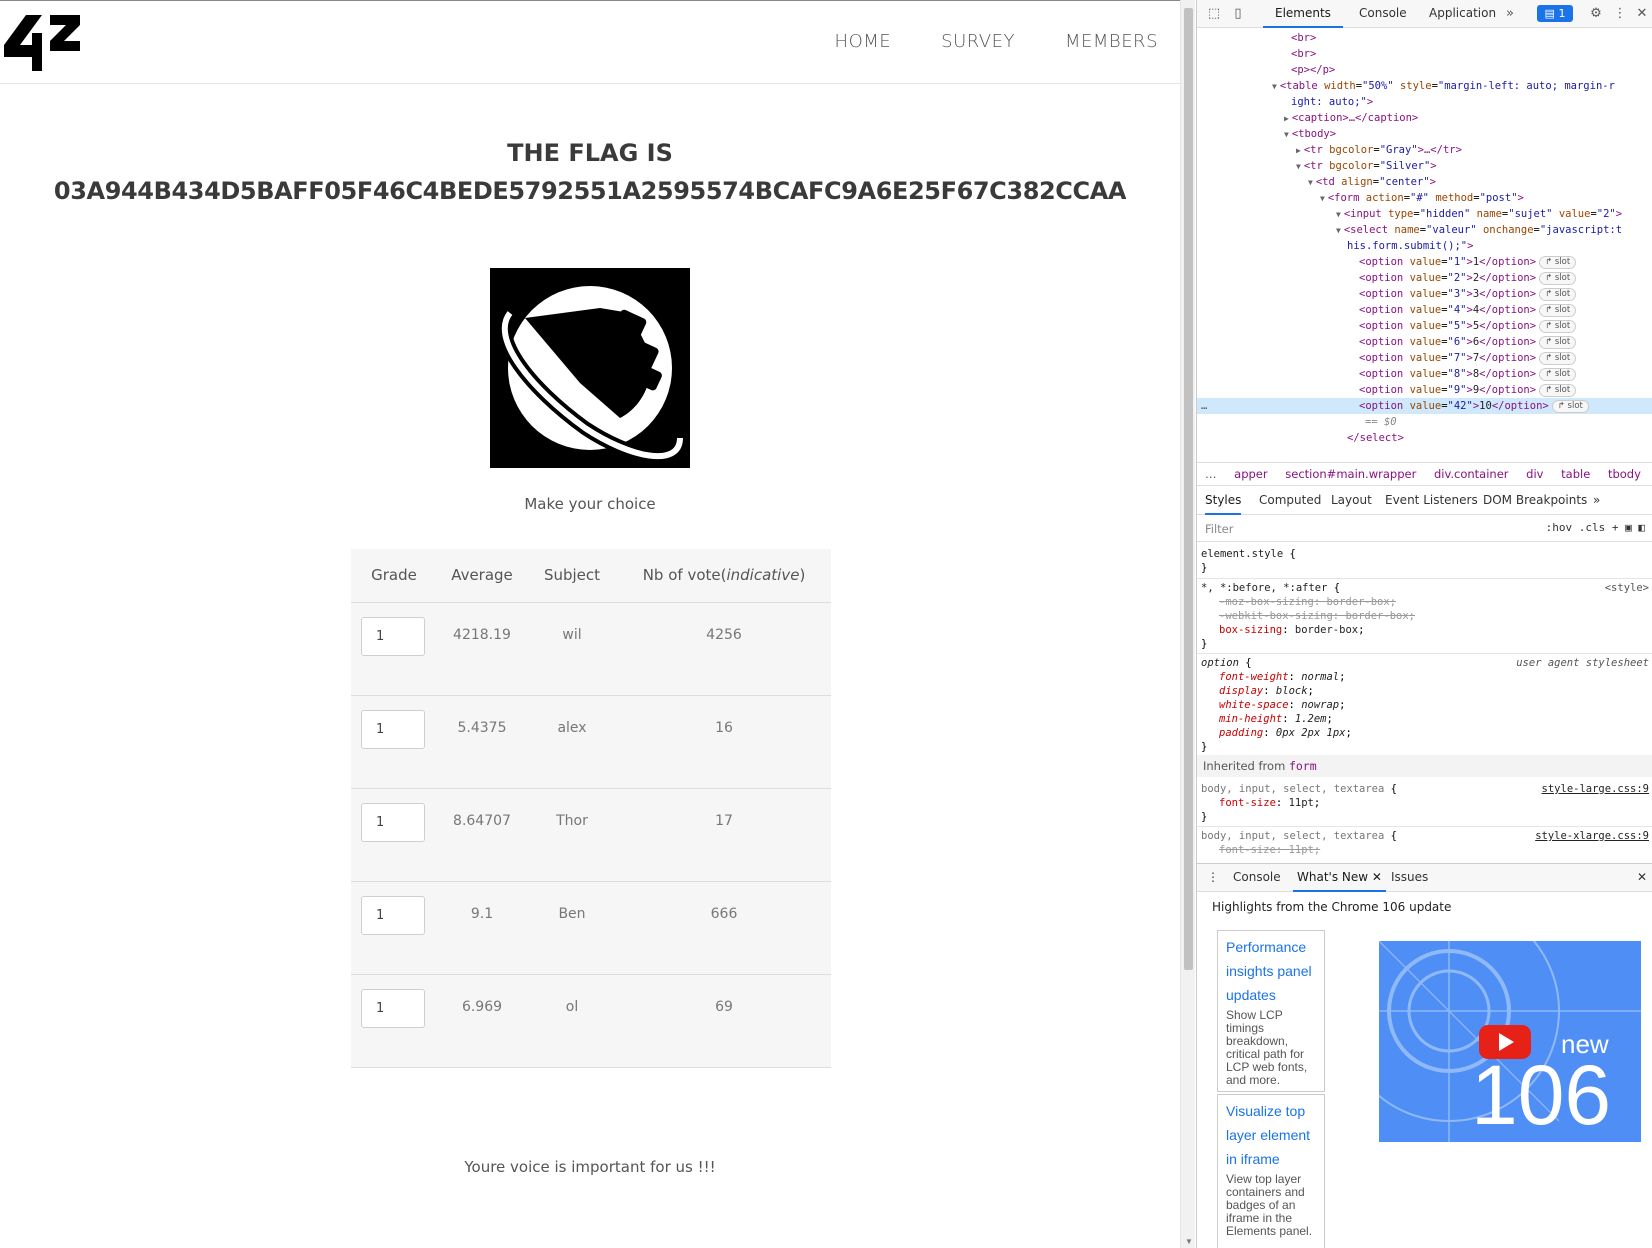 This screenshot has width=1652, height=1248. What do you see at coordinates (1424, 70) in the screenshot?
I see `dom-node-line: <p></p>` at bounding box center [1424, 70].